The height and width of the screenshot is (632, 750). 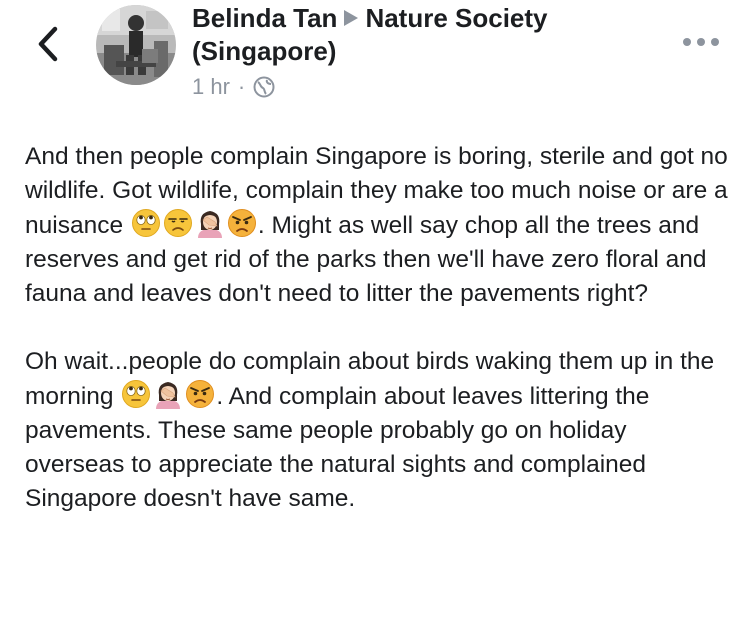 What do you see at coordinates (351, 18) in the screenshot?
I see `right-triangle-icon` at bounding box center [351, 18].